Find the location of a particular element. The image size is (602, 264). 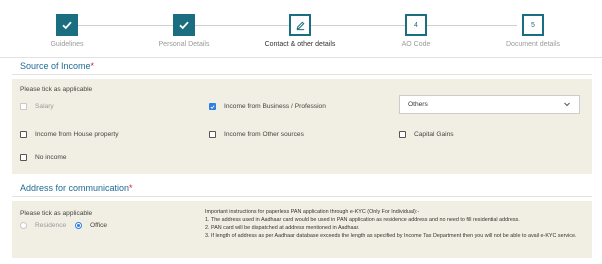

no-income-checkbox: No income is located at coordinates (43, 157).